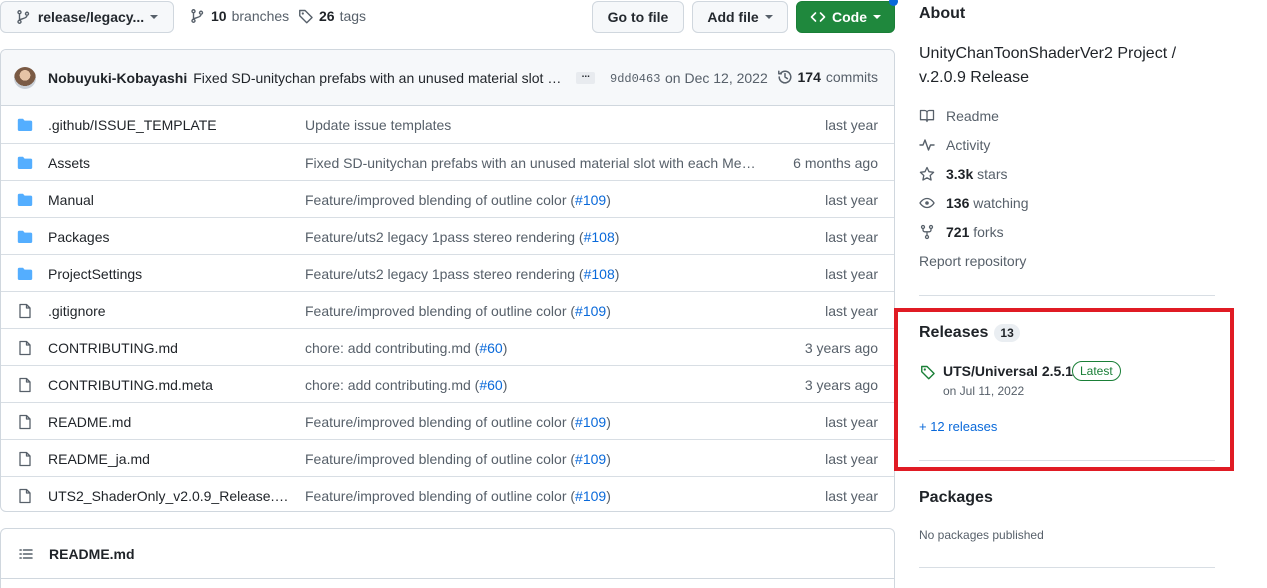 The width and height of the screenshot is (1267, 588). What do you see at coordinates (170, 125) in the screenshot?
I see `file-name-link: .github/ISSUE_TEMPLATE` at bounding box center [170, 125].